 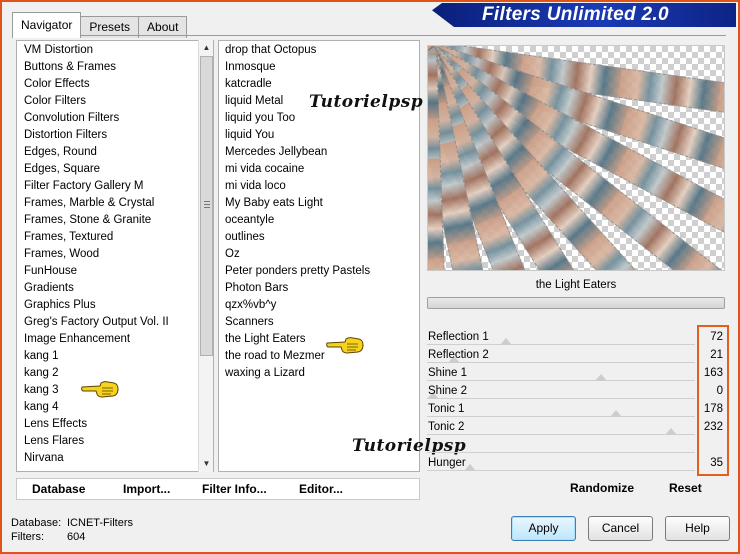 What do you see at coordinates (206, 464) in the screenshot?
I see `scroll-down-icon: ▼` at bounding box center [206, 464].